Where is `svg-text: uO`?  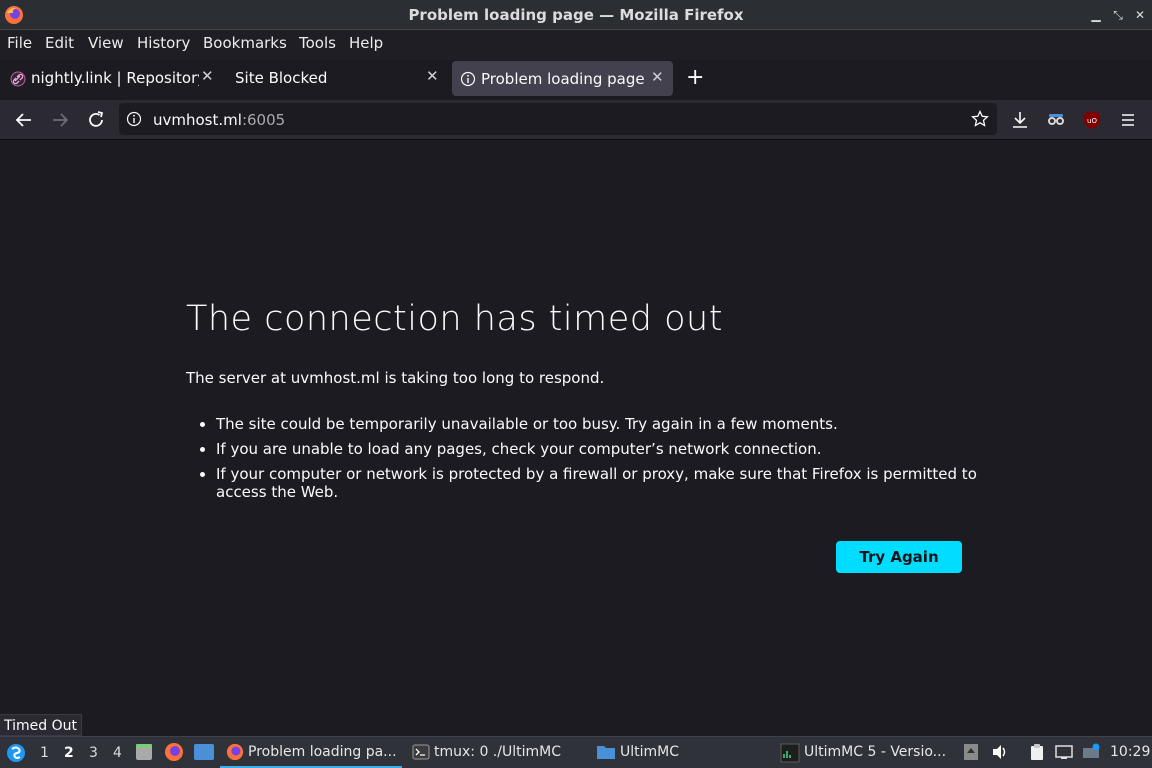
svg-text: uO is located at coordinates (1092, 121).